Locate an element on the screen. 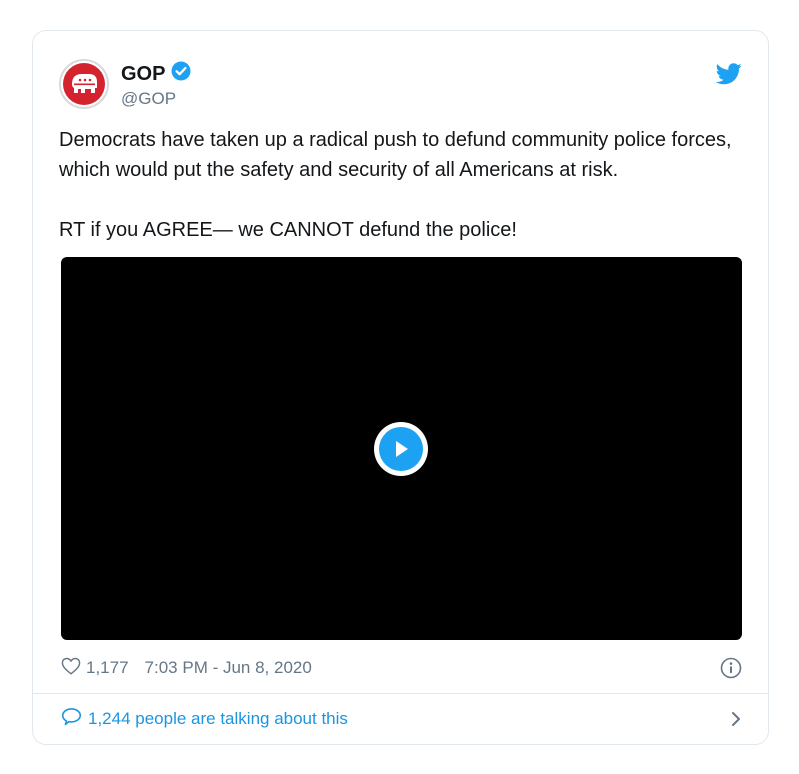 Image resolution: width=799 pixels, height=774 pixels. user-info: GOP @GOP is located at coordinates (156, 85).